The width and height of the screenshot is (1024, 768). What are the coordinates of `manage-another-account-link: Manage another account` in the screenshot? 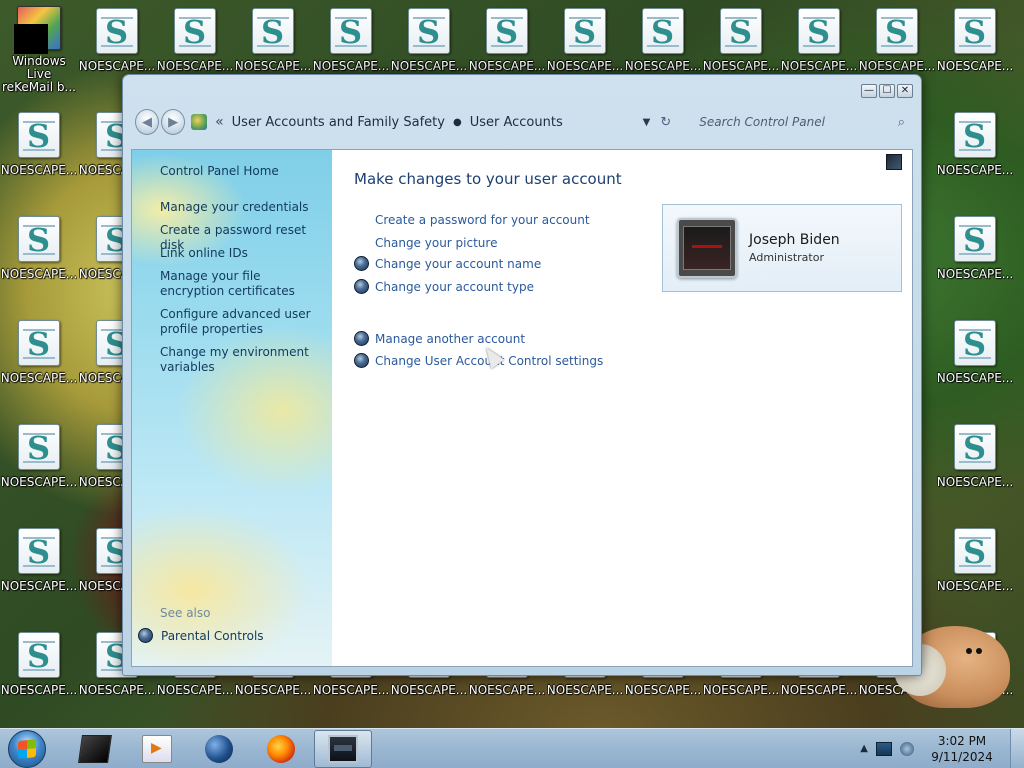 It's located at (439, 338).